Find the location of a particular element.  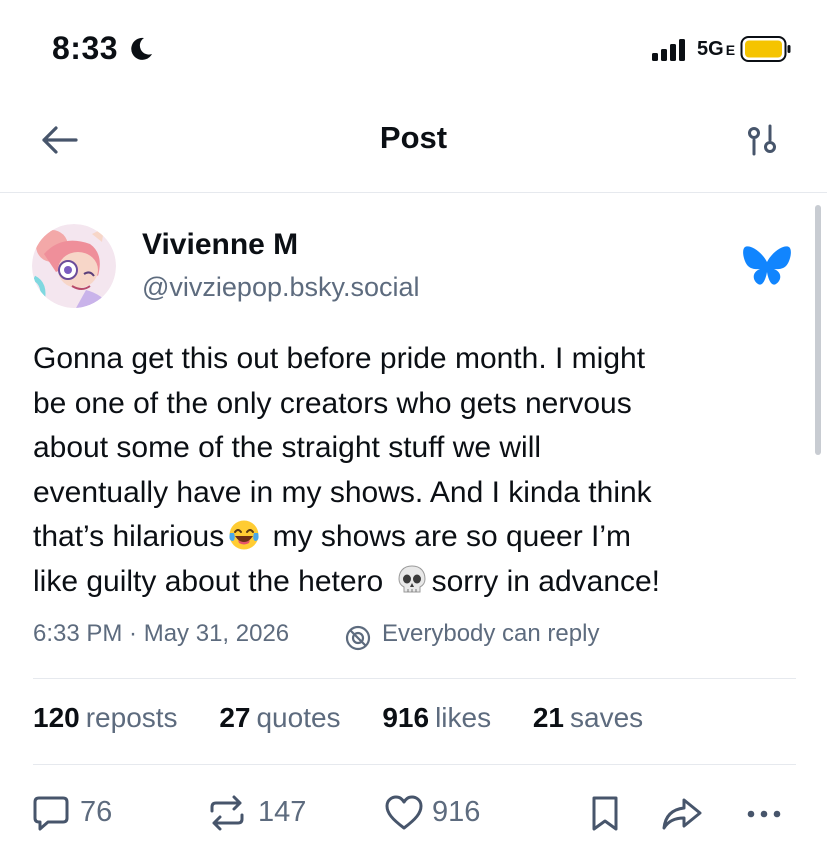

reposts-count: 120 is located at coordinates (56, 717).